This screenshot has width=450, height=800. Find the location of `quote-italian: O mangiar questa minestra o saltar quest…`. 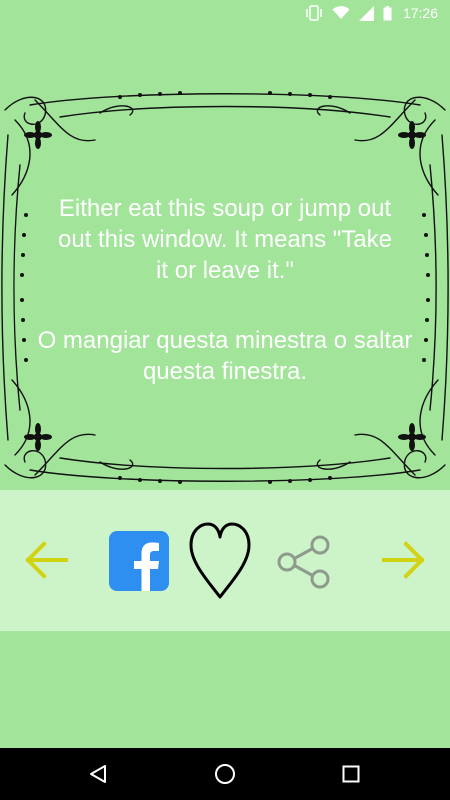

quote-italian: O mangiar questa minestra o saltar quest… is located at coordinates (225, 356).